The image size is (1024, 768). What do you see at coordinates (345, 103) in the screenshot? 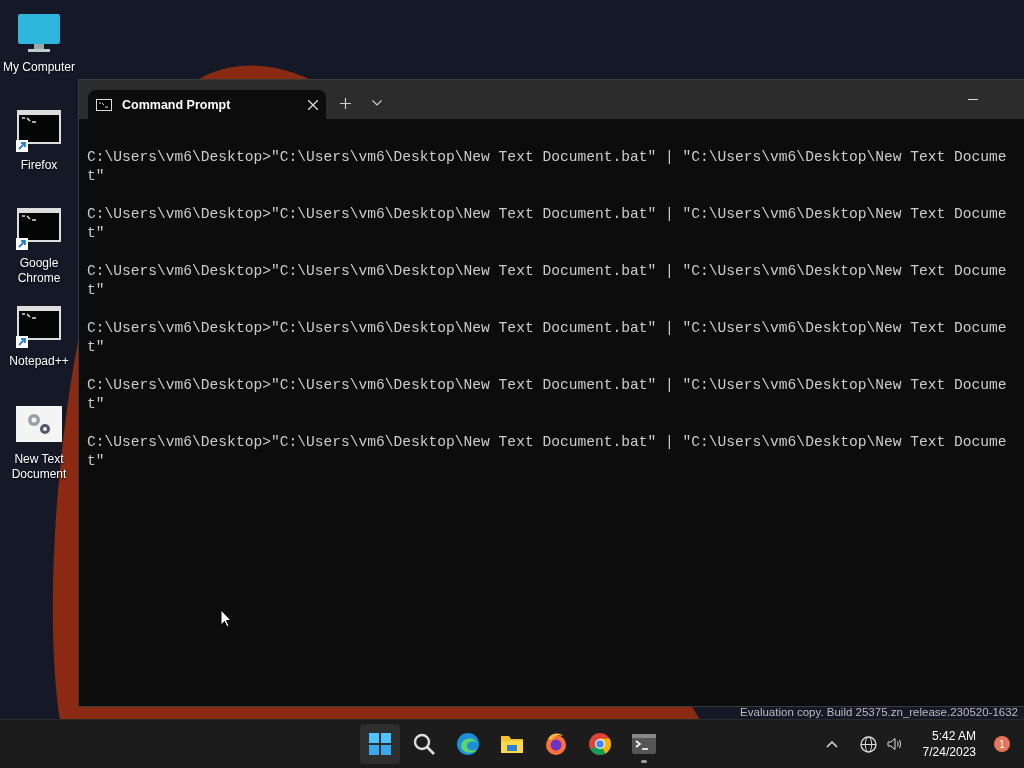
I see `plus-icon` at bounding box center [345, 103].